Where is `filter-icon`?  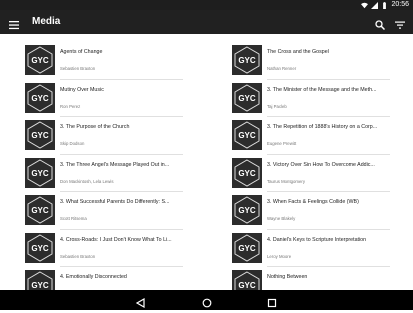 filter-icon is located at coordinates (400, 25).